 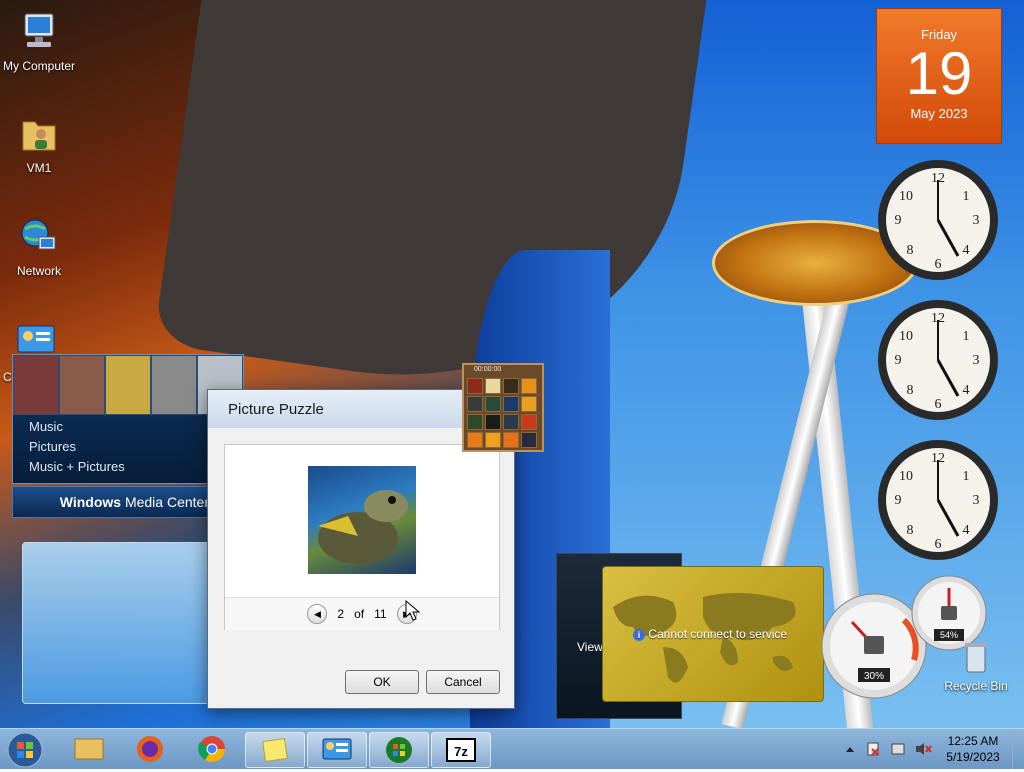 What do you see at coordinates (503, 413) in the screenshot?
I see `puzzle-grid` at bounding box center [503, 413].